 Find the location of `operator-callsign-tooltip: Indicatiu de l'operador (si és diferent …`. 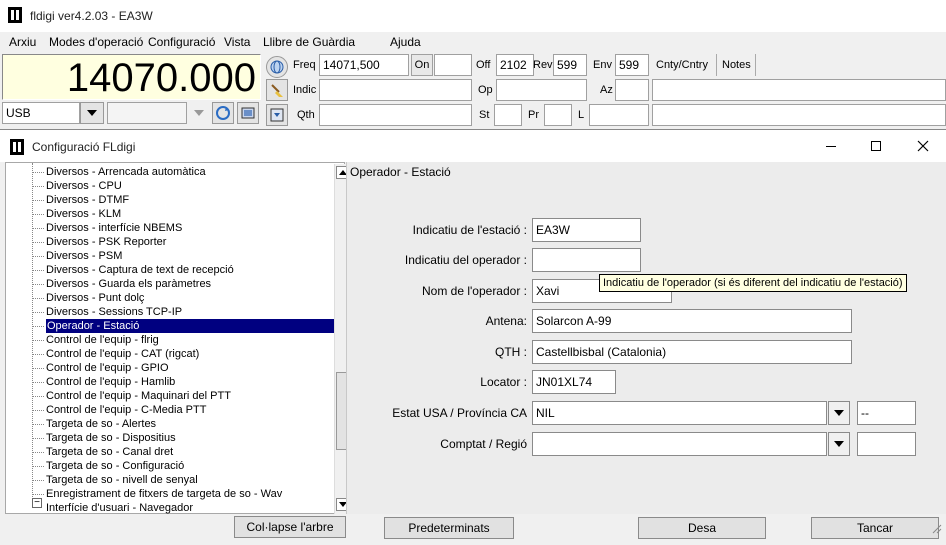

operator-callsign-tooltip: Indicatiu de l'operador (si és diferent … is located at coordinates (753, 283).